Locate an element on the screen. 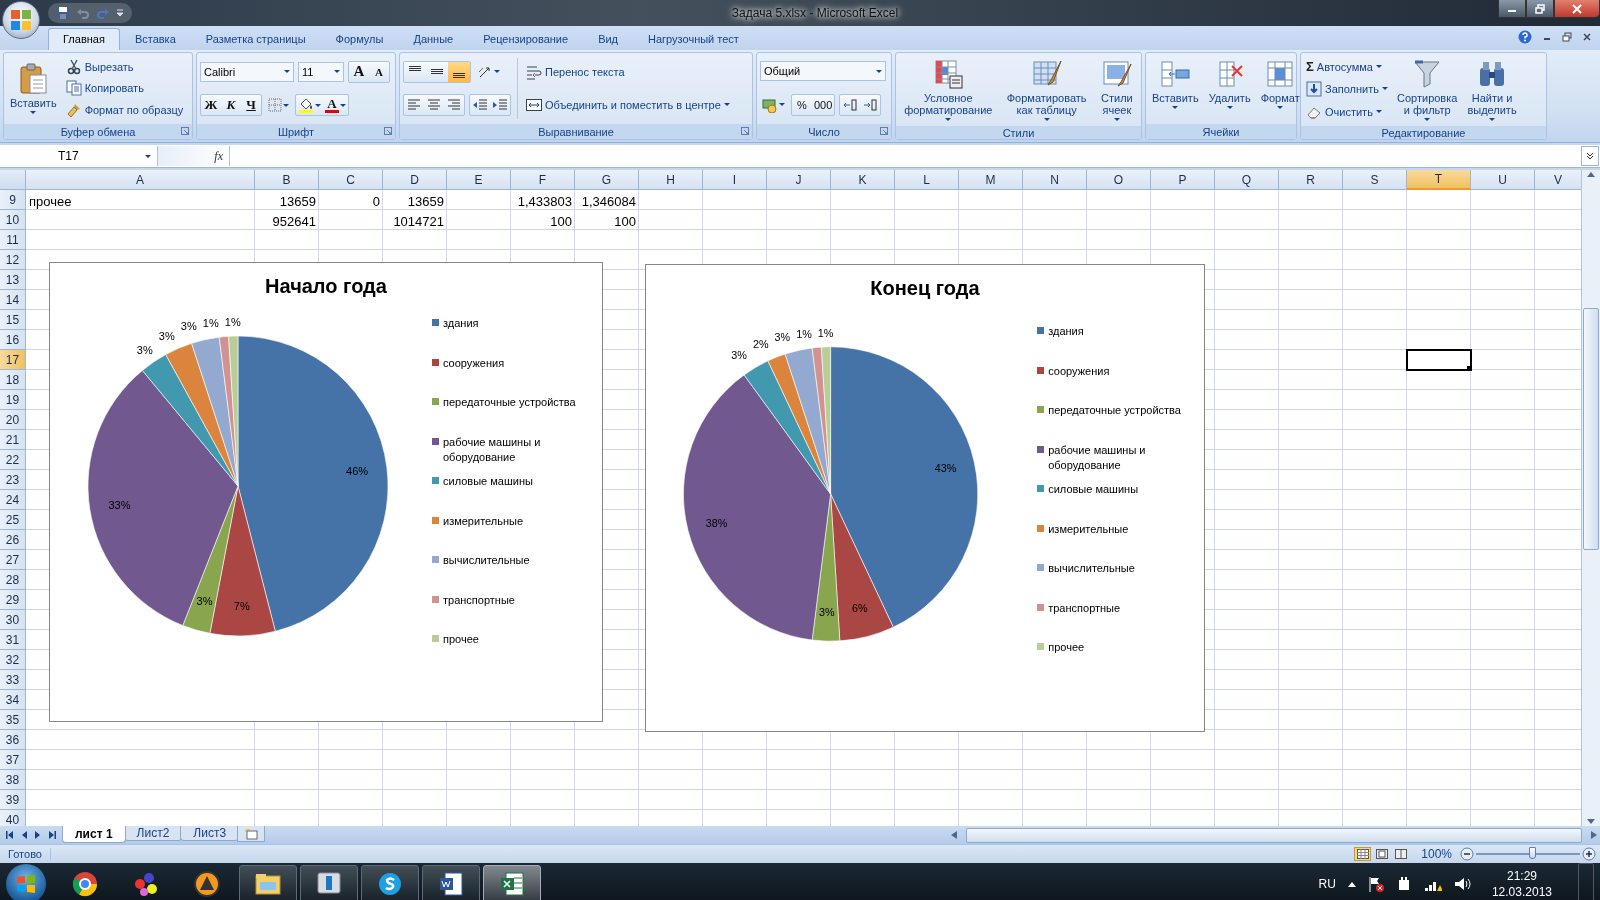  page-break-view-button is located at coordinates (1401, 854).